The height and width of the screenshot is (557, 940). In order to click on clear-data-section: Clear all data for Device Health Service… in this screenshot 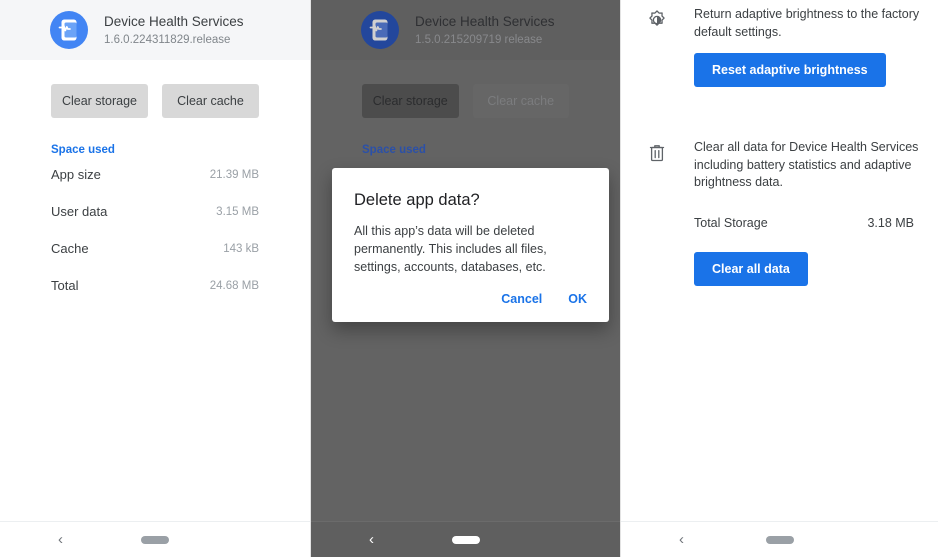, I will do `click(779, 162)`.